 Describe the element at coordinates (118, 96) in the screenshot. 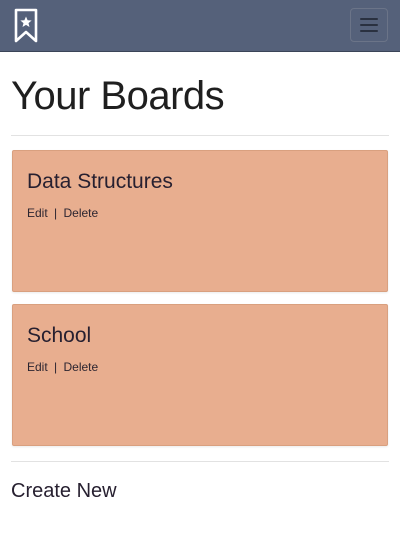

I see `page-title: Your Boards` at that location.